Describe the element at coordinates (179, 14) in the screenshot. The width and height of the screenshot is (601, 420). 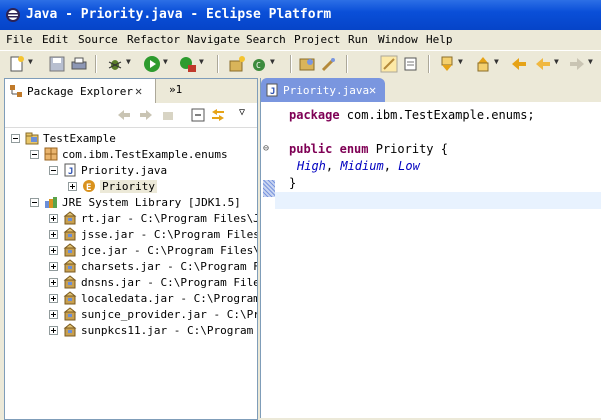
I see `window-title: Java - Priority.java - Eclipse Platform` at that location.